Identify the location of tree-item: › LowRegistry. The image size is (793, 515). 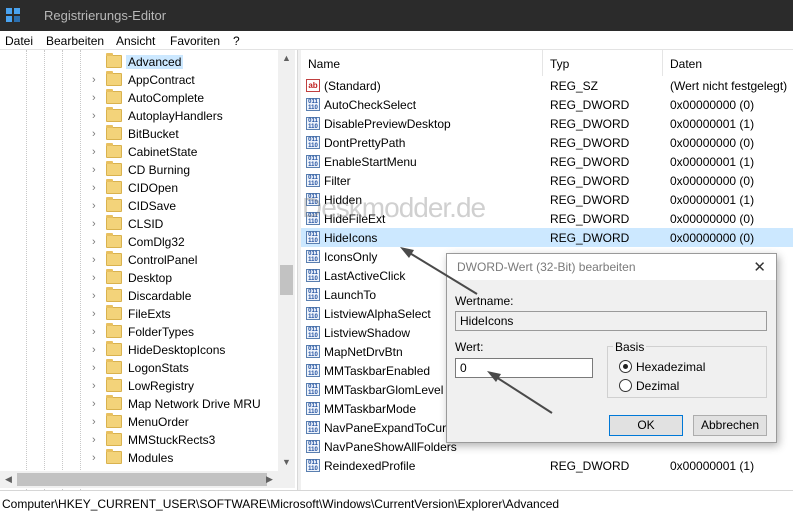
(139, 386).